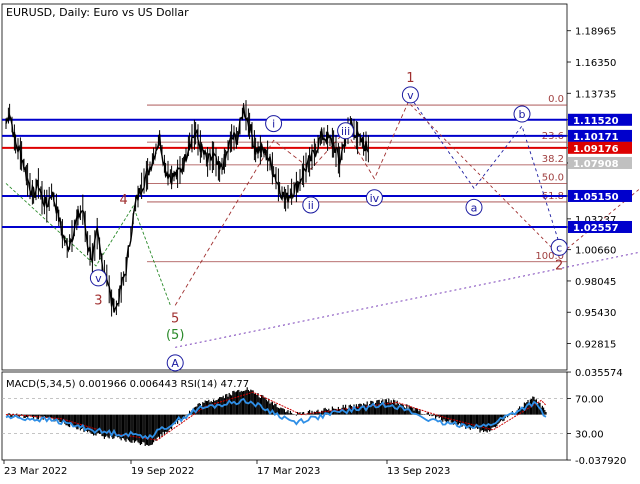 This screenshot has width=640, height=484. Describe the element at coordinates (596, 197) in the screenshot. I see `price-label-text: 1.05150` at that location.